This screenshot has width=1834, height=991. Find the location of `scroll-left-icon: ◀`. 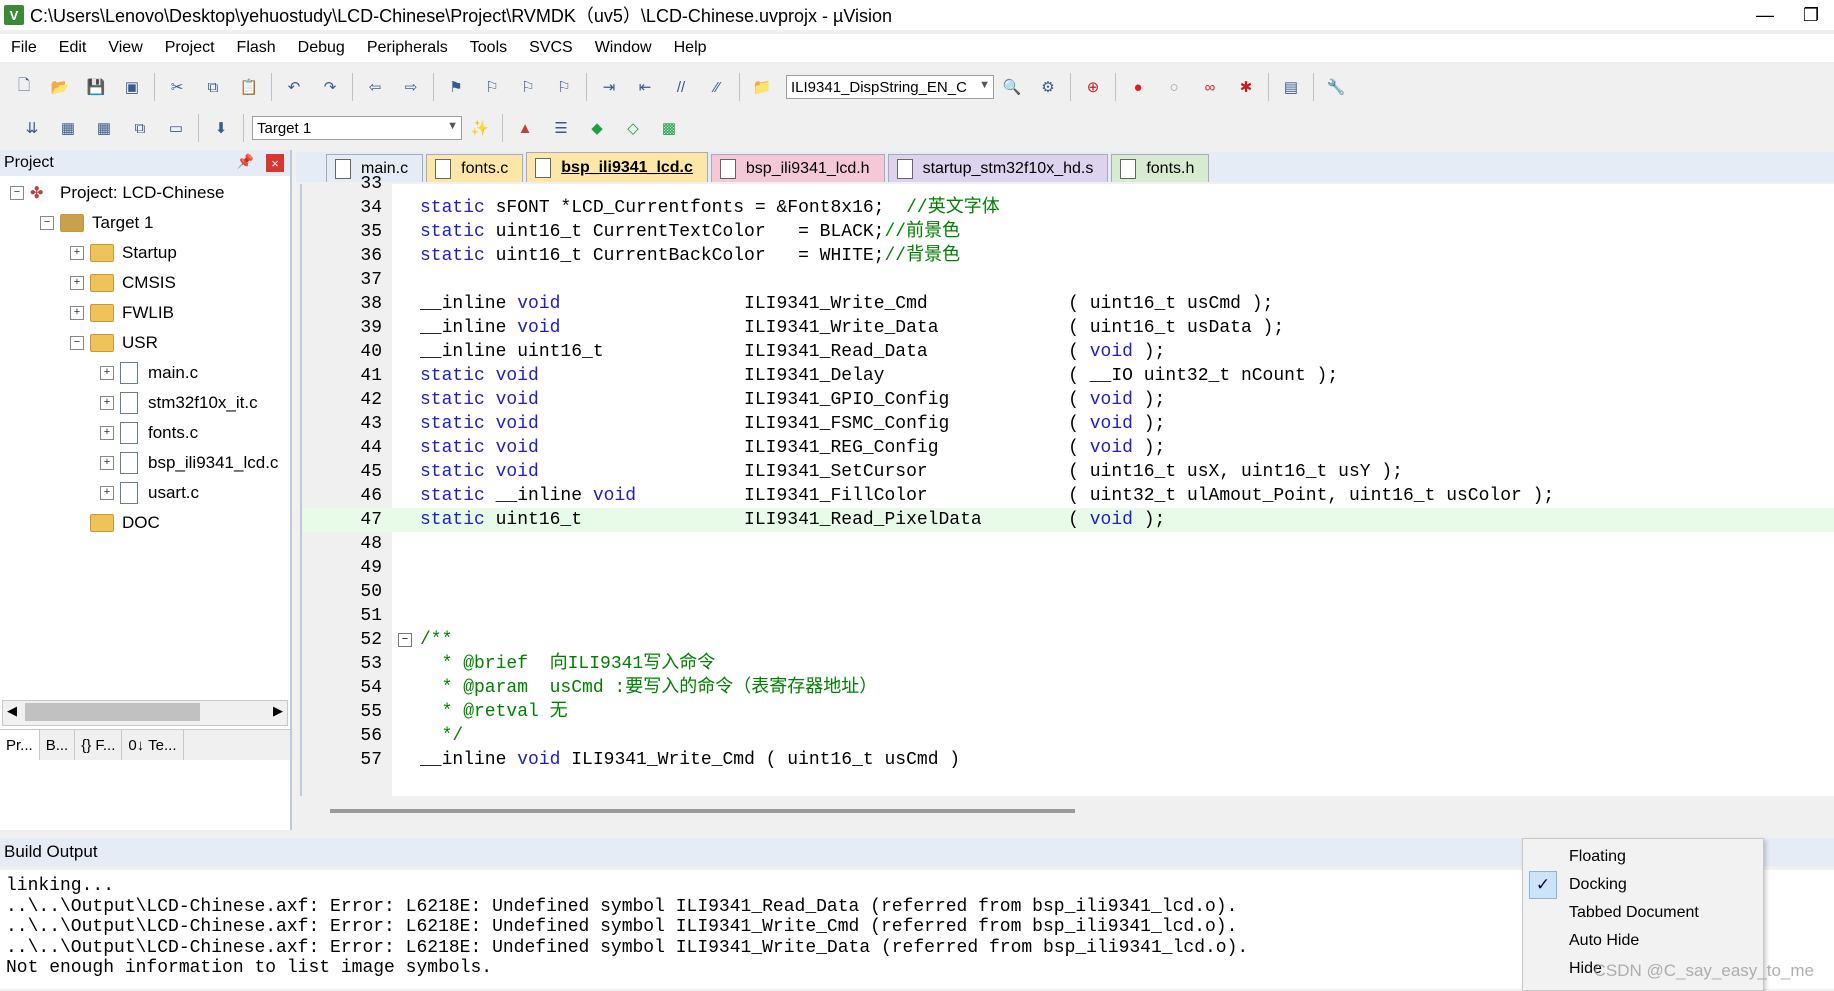

scroll-left-icon: ◀ is located at coordinates (12, 711).